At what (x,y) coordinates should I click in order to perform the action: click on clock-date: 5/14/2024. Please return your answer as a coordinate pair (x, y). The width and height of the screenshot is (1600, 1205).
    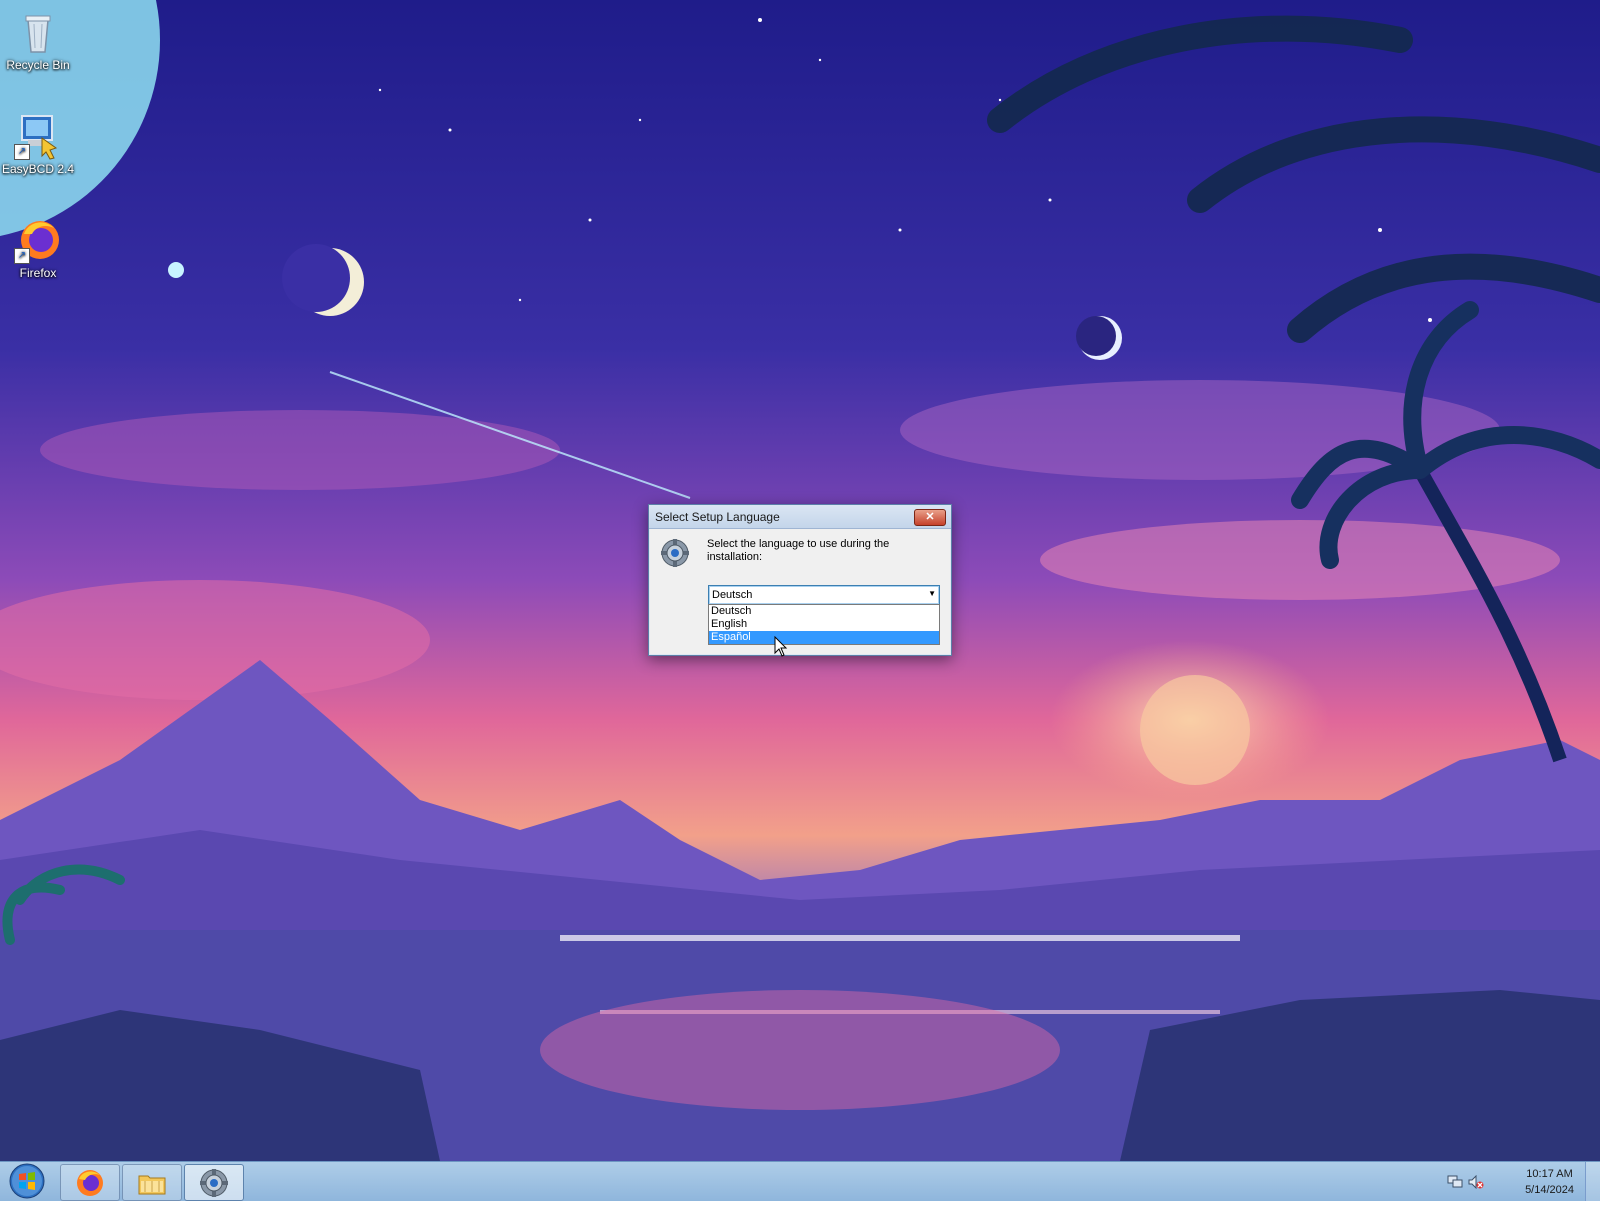
    Looking at the image, I should click on (1549, 1190).